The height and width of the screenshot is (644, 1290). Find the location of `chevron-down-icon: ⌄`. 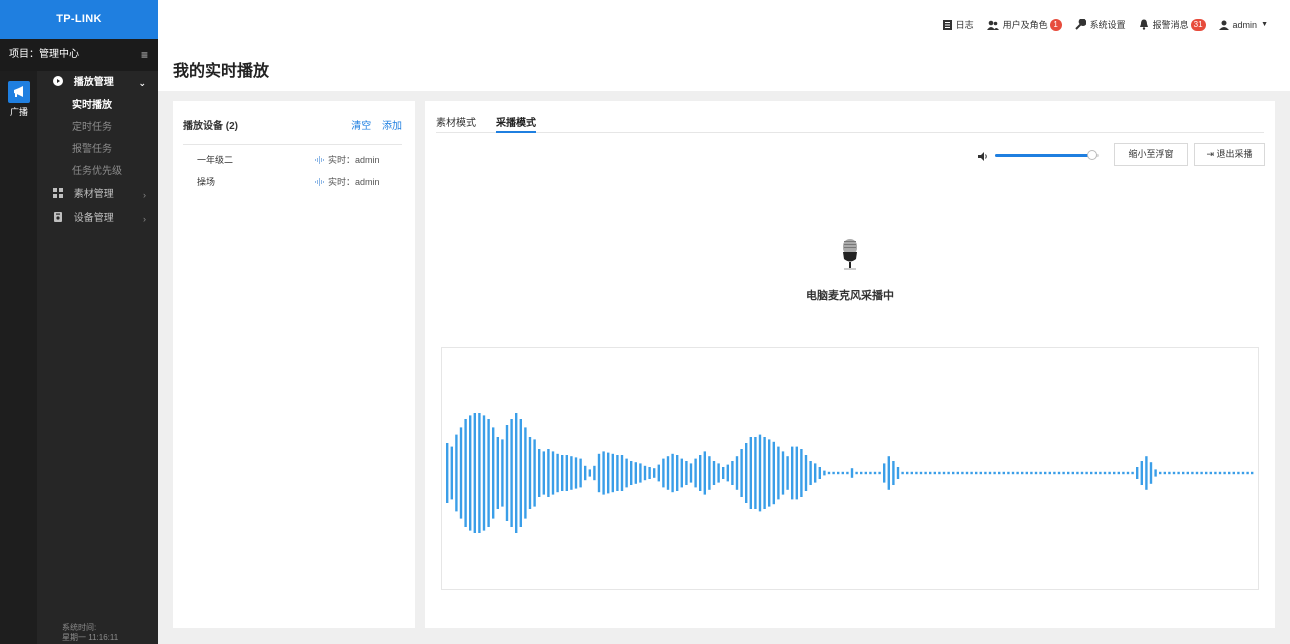

chevron-down-icon: ⌄ is located at coordinates (142, 83).